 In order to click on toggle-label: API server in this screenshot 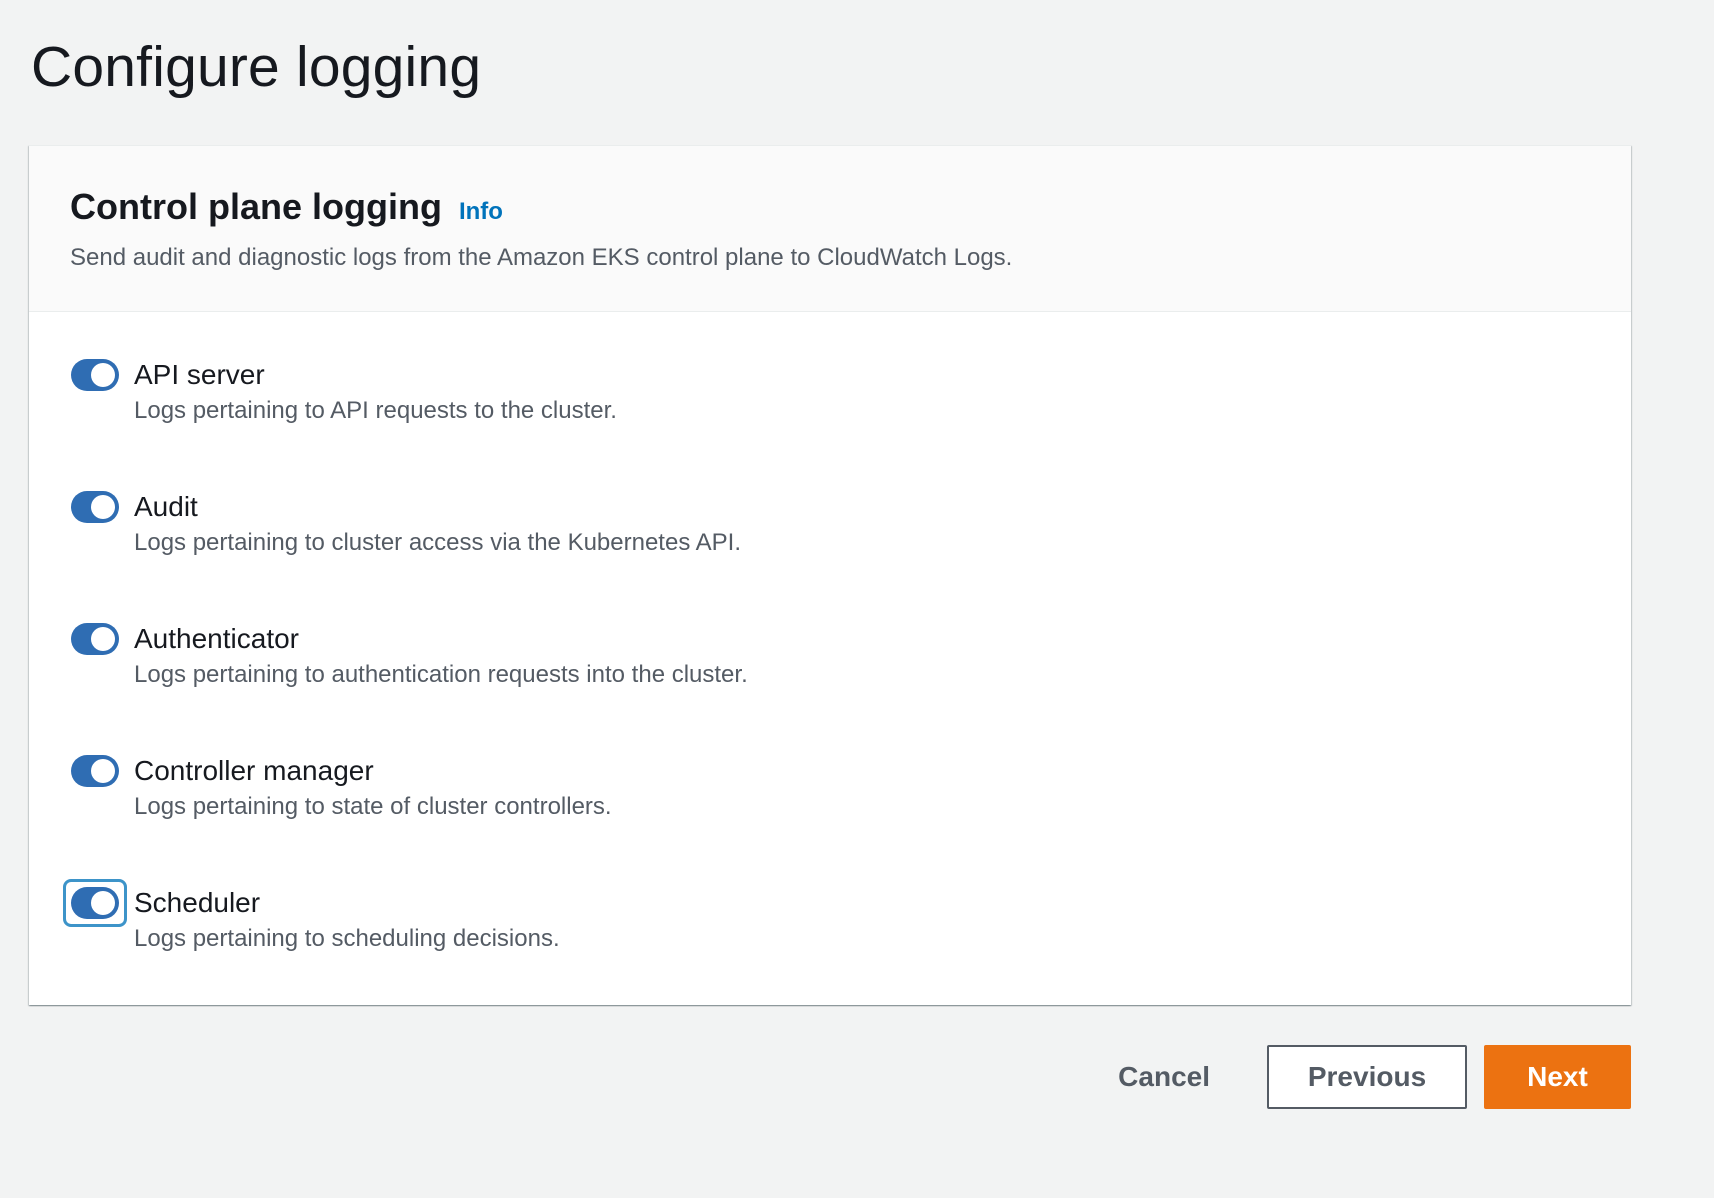, I will do `click(199, 374)`.